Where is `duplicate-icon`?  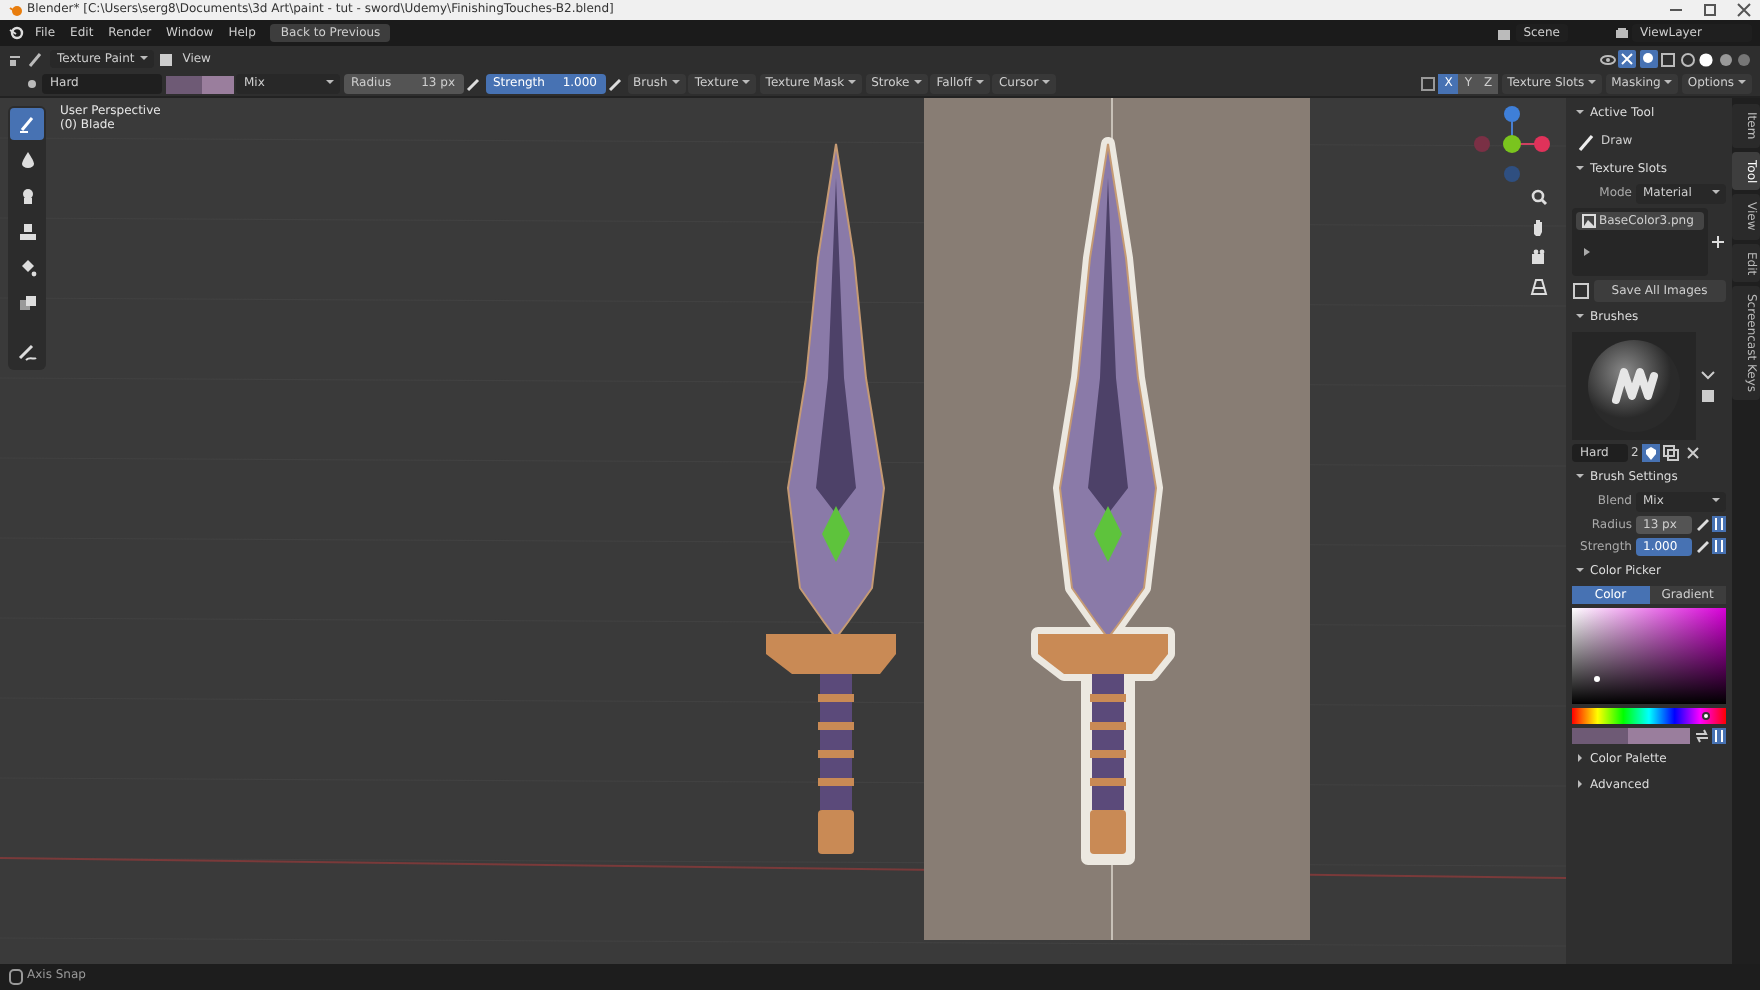 duplicate-icon is located at coordinates (1671, 453).